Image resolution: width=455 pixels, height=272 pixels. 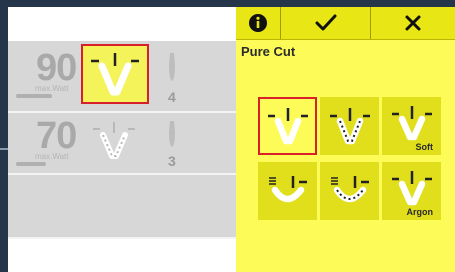 I want to click on close-button, so click(x=413, y=23).